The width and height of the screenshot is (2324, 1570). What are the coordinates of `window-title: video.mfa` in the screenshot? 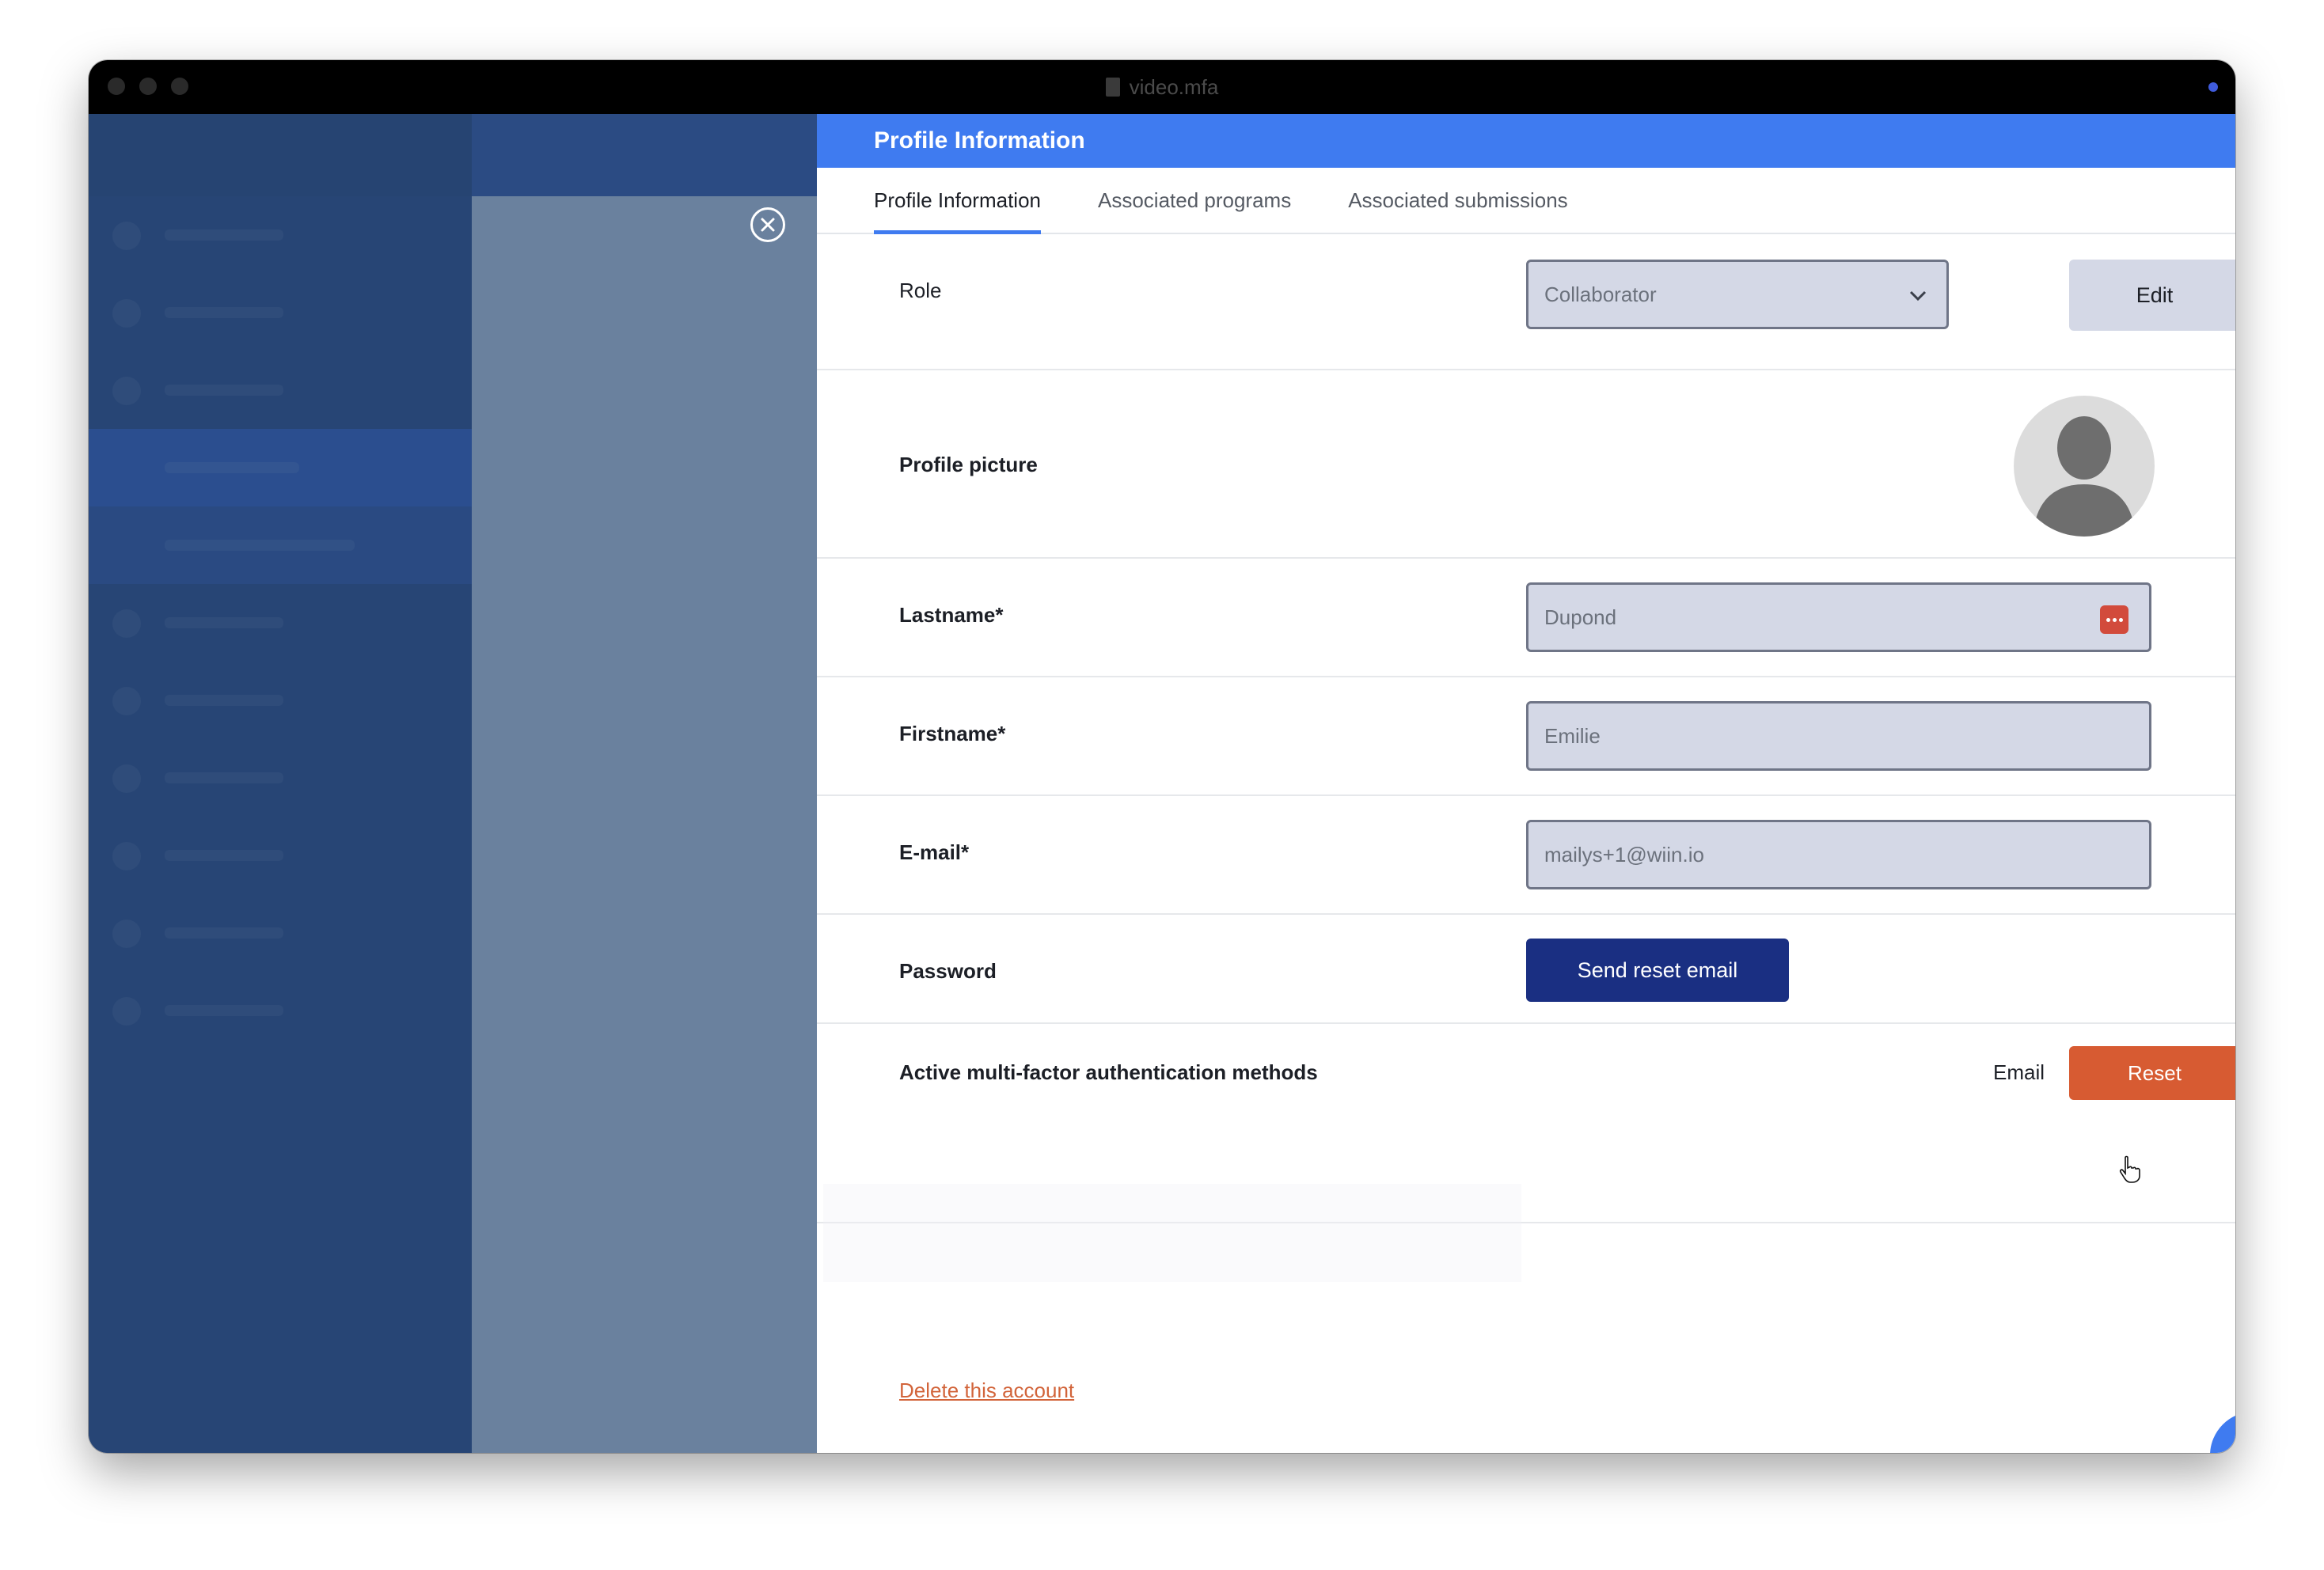 It's located at (1174, 86).